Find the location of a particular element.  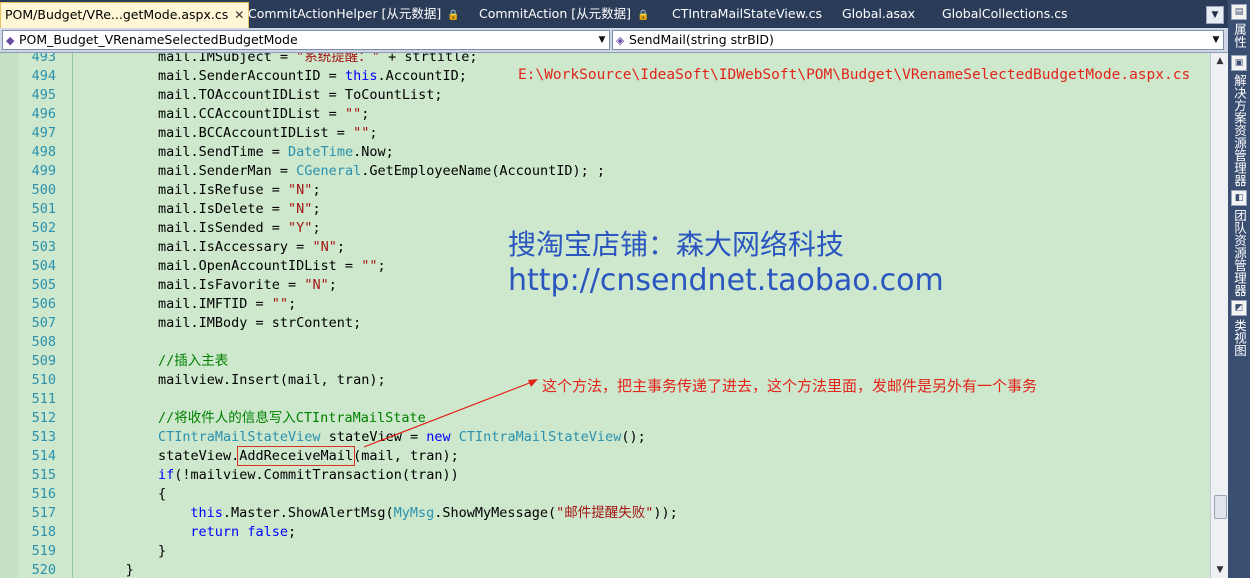

code-text: mail.IsFavorite = "N"; is located at coordinates (247, 285).